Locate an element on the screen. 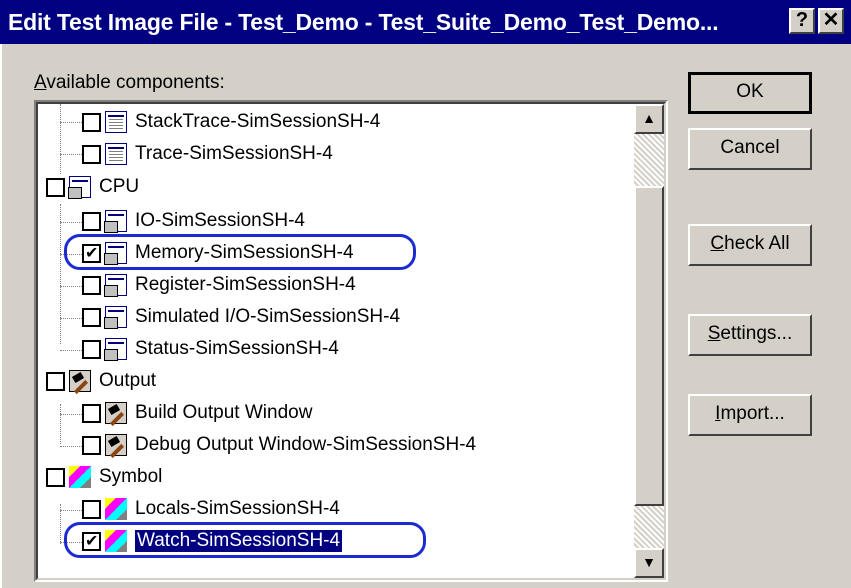 This screenshot has width=851, height=588. tree-item-label: Trace-SimSessionSH-4 is located at coordinates (234, 153).